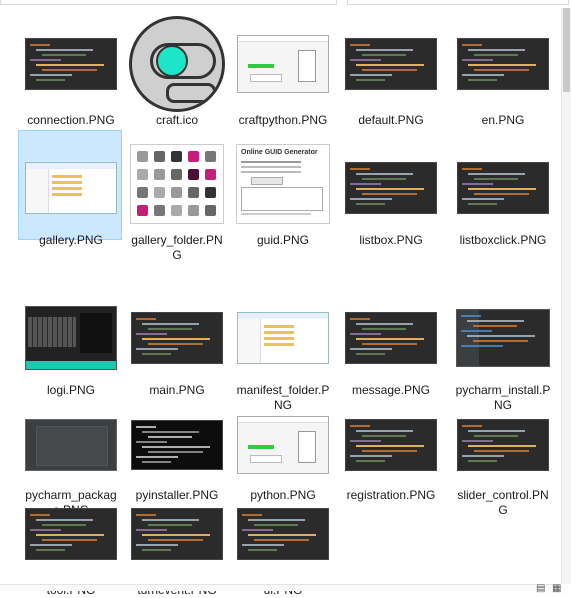 This screenshot has width=571, height=598. I want to click on file-item: python.PNG, so click(282, 443).